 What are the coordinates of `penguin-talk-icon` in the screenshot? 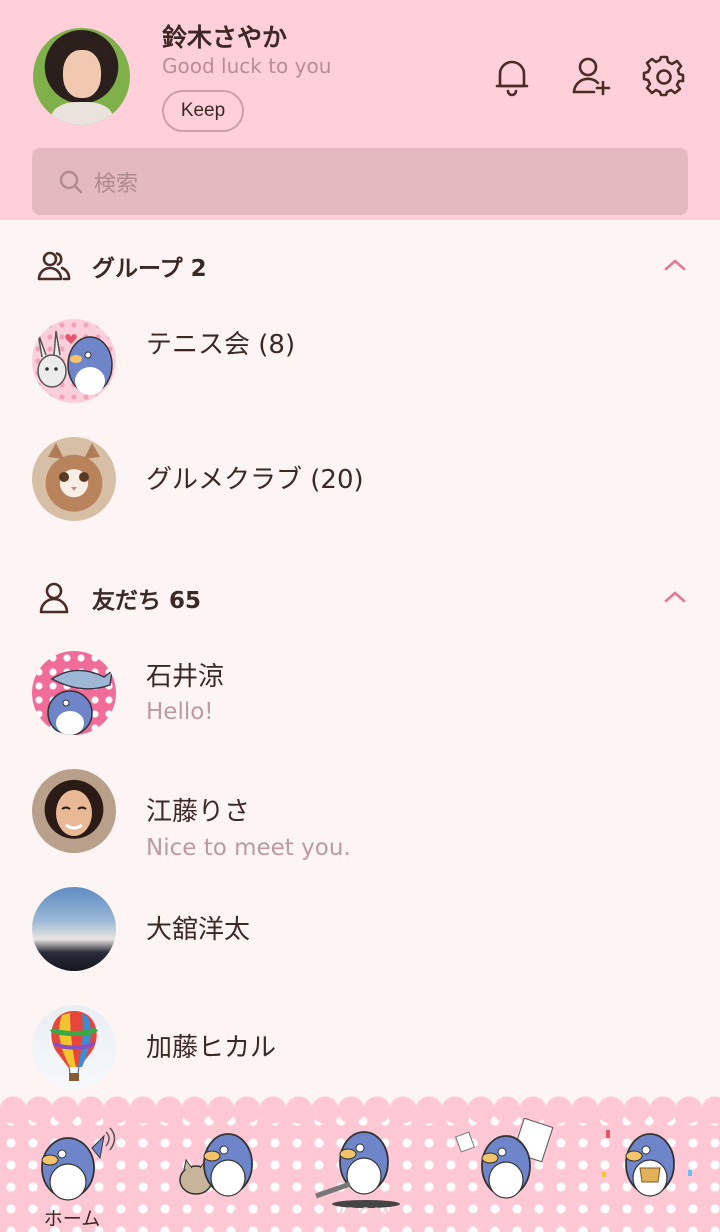 It's located at (216, 1165).